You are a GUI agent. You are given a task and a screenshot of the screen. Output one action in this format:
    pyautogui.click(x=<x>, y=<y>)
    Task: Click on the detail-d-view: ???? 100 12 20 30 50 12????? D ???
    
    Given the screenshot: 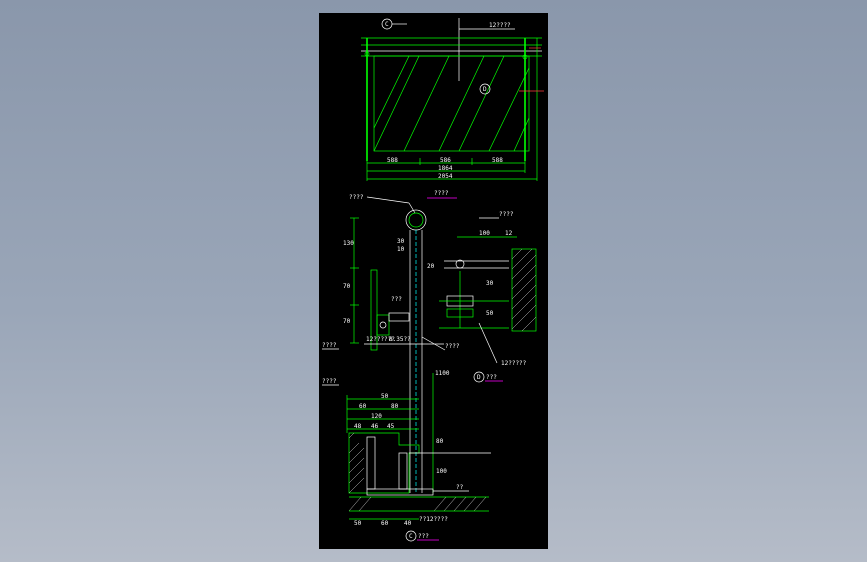 What is the action you would take?
    pyautogui.click(x=482, y=297)
    